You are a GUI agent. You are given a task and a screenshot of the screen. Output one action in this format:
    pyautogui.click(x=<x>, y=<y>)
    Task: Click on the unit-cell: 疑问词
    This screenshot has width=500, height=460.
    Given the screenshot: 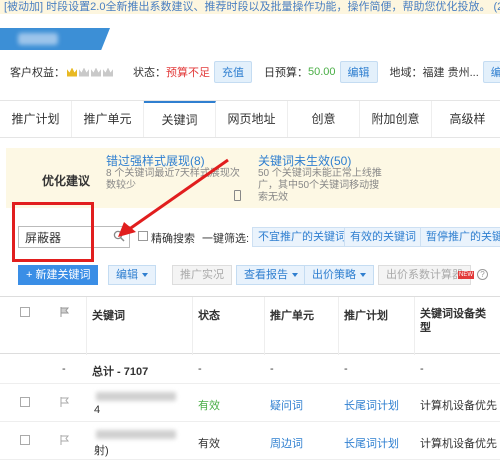 What is the action you would take?
    pyautogui.click(x=286, y=405)
    